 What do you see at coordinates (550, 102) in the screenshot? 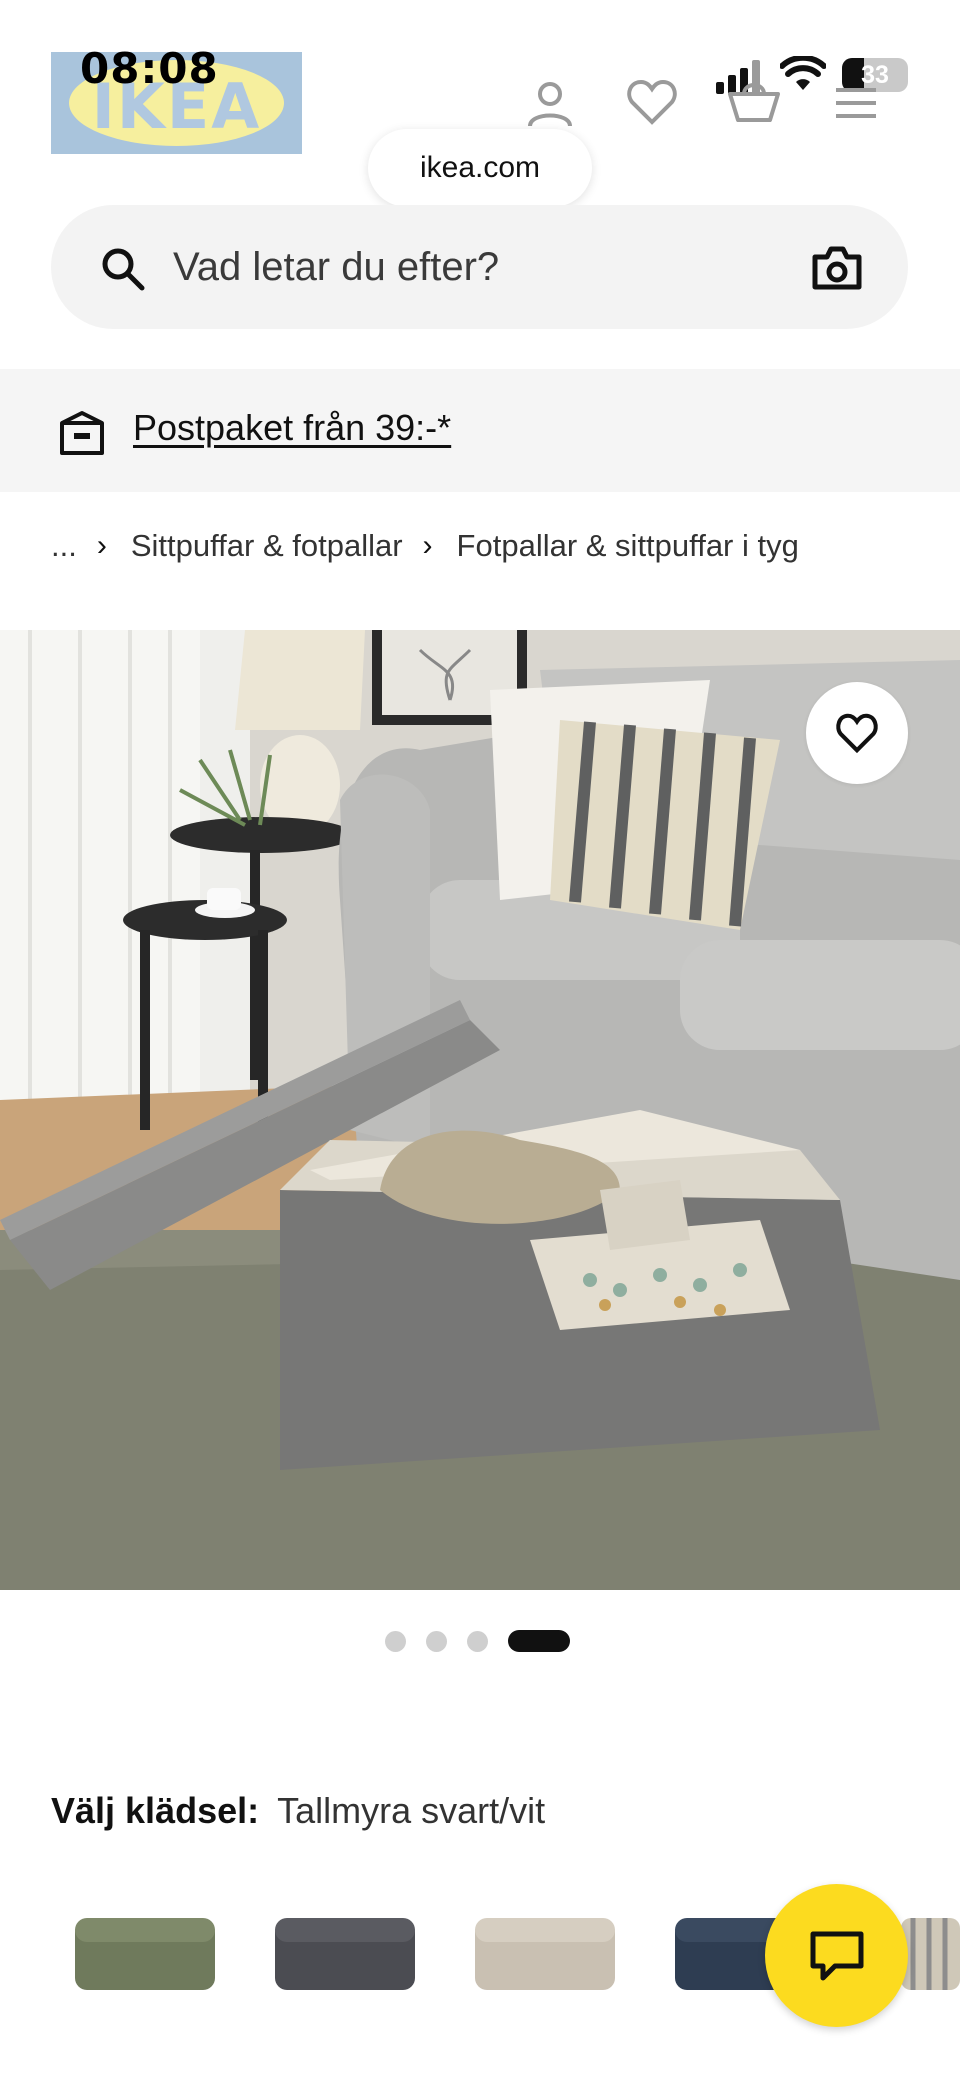
I see `user-icon` at bounding box center [550, 102].